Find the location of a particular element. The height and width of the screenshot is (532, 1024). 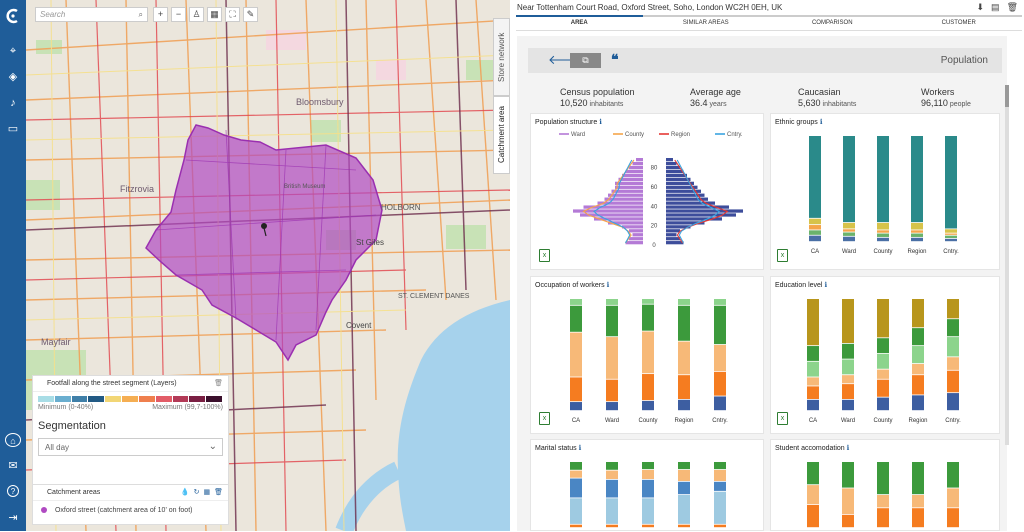

street-view-icon: ♙ is located at coordinates (196, 14).